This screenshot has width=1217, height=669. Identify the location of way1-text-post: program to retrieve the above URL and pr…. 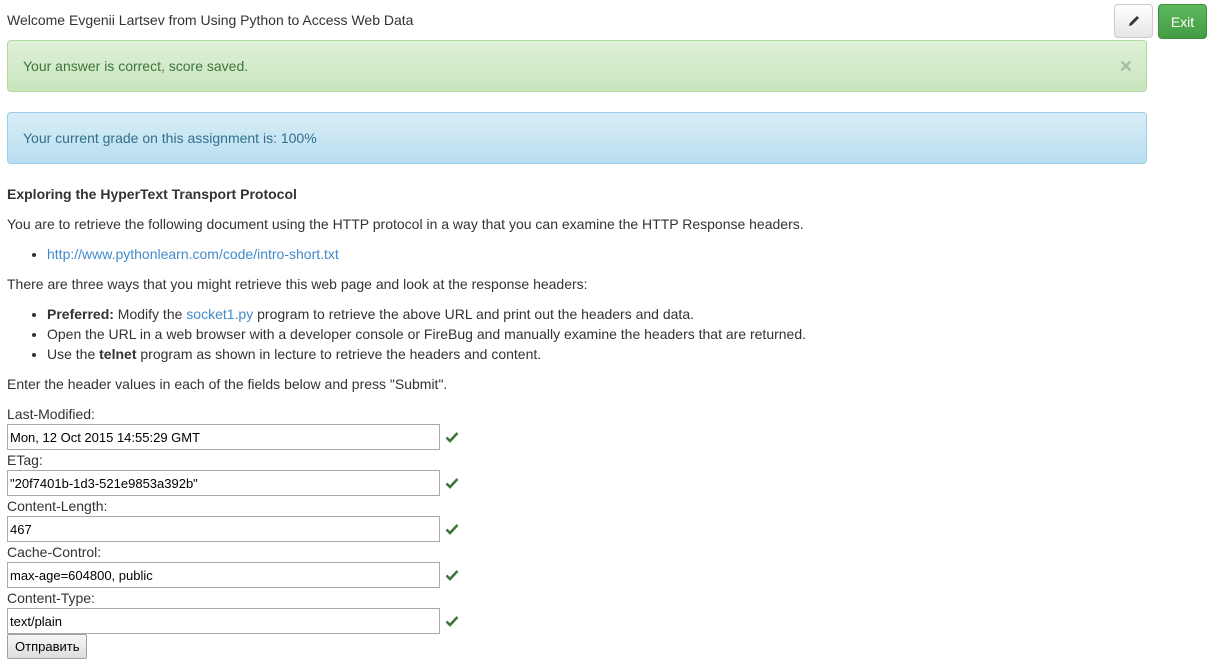
(473, 314).